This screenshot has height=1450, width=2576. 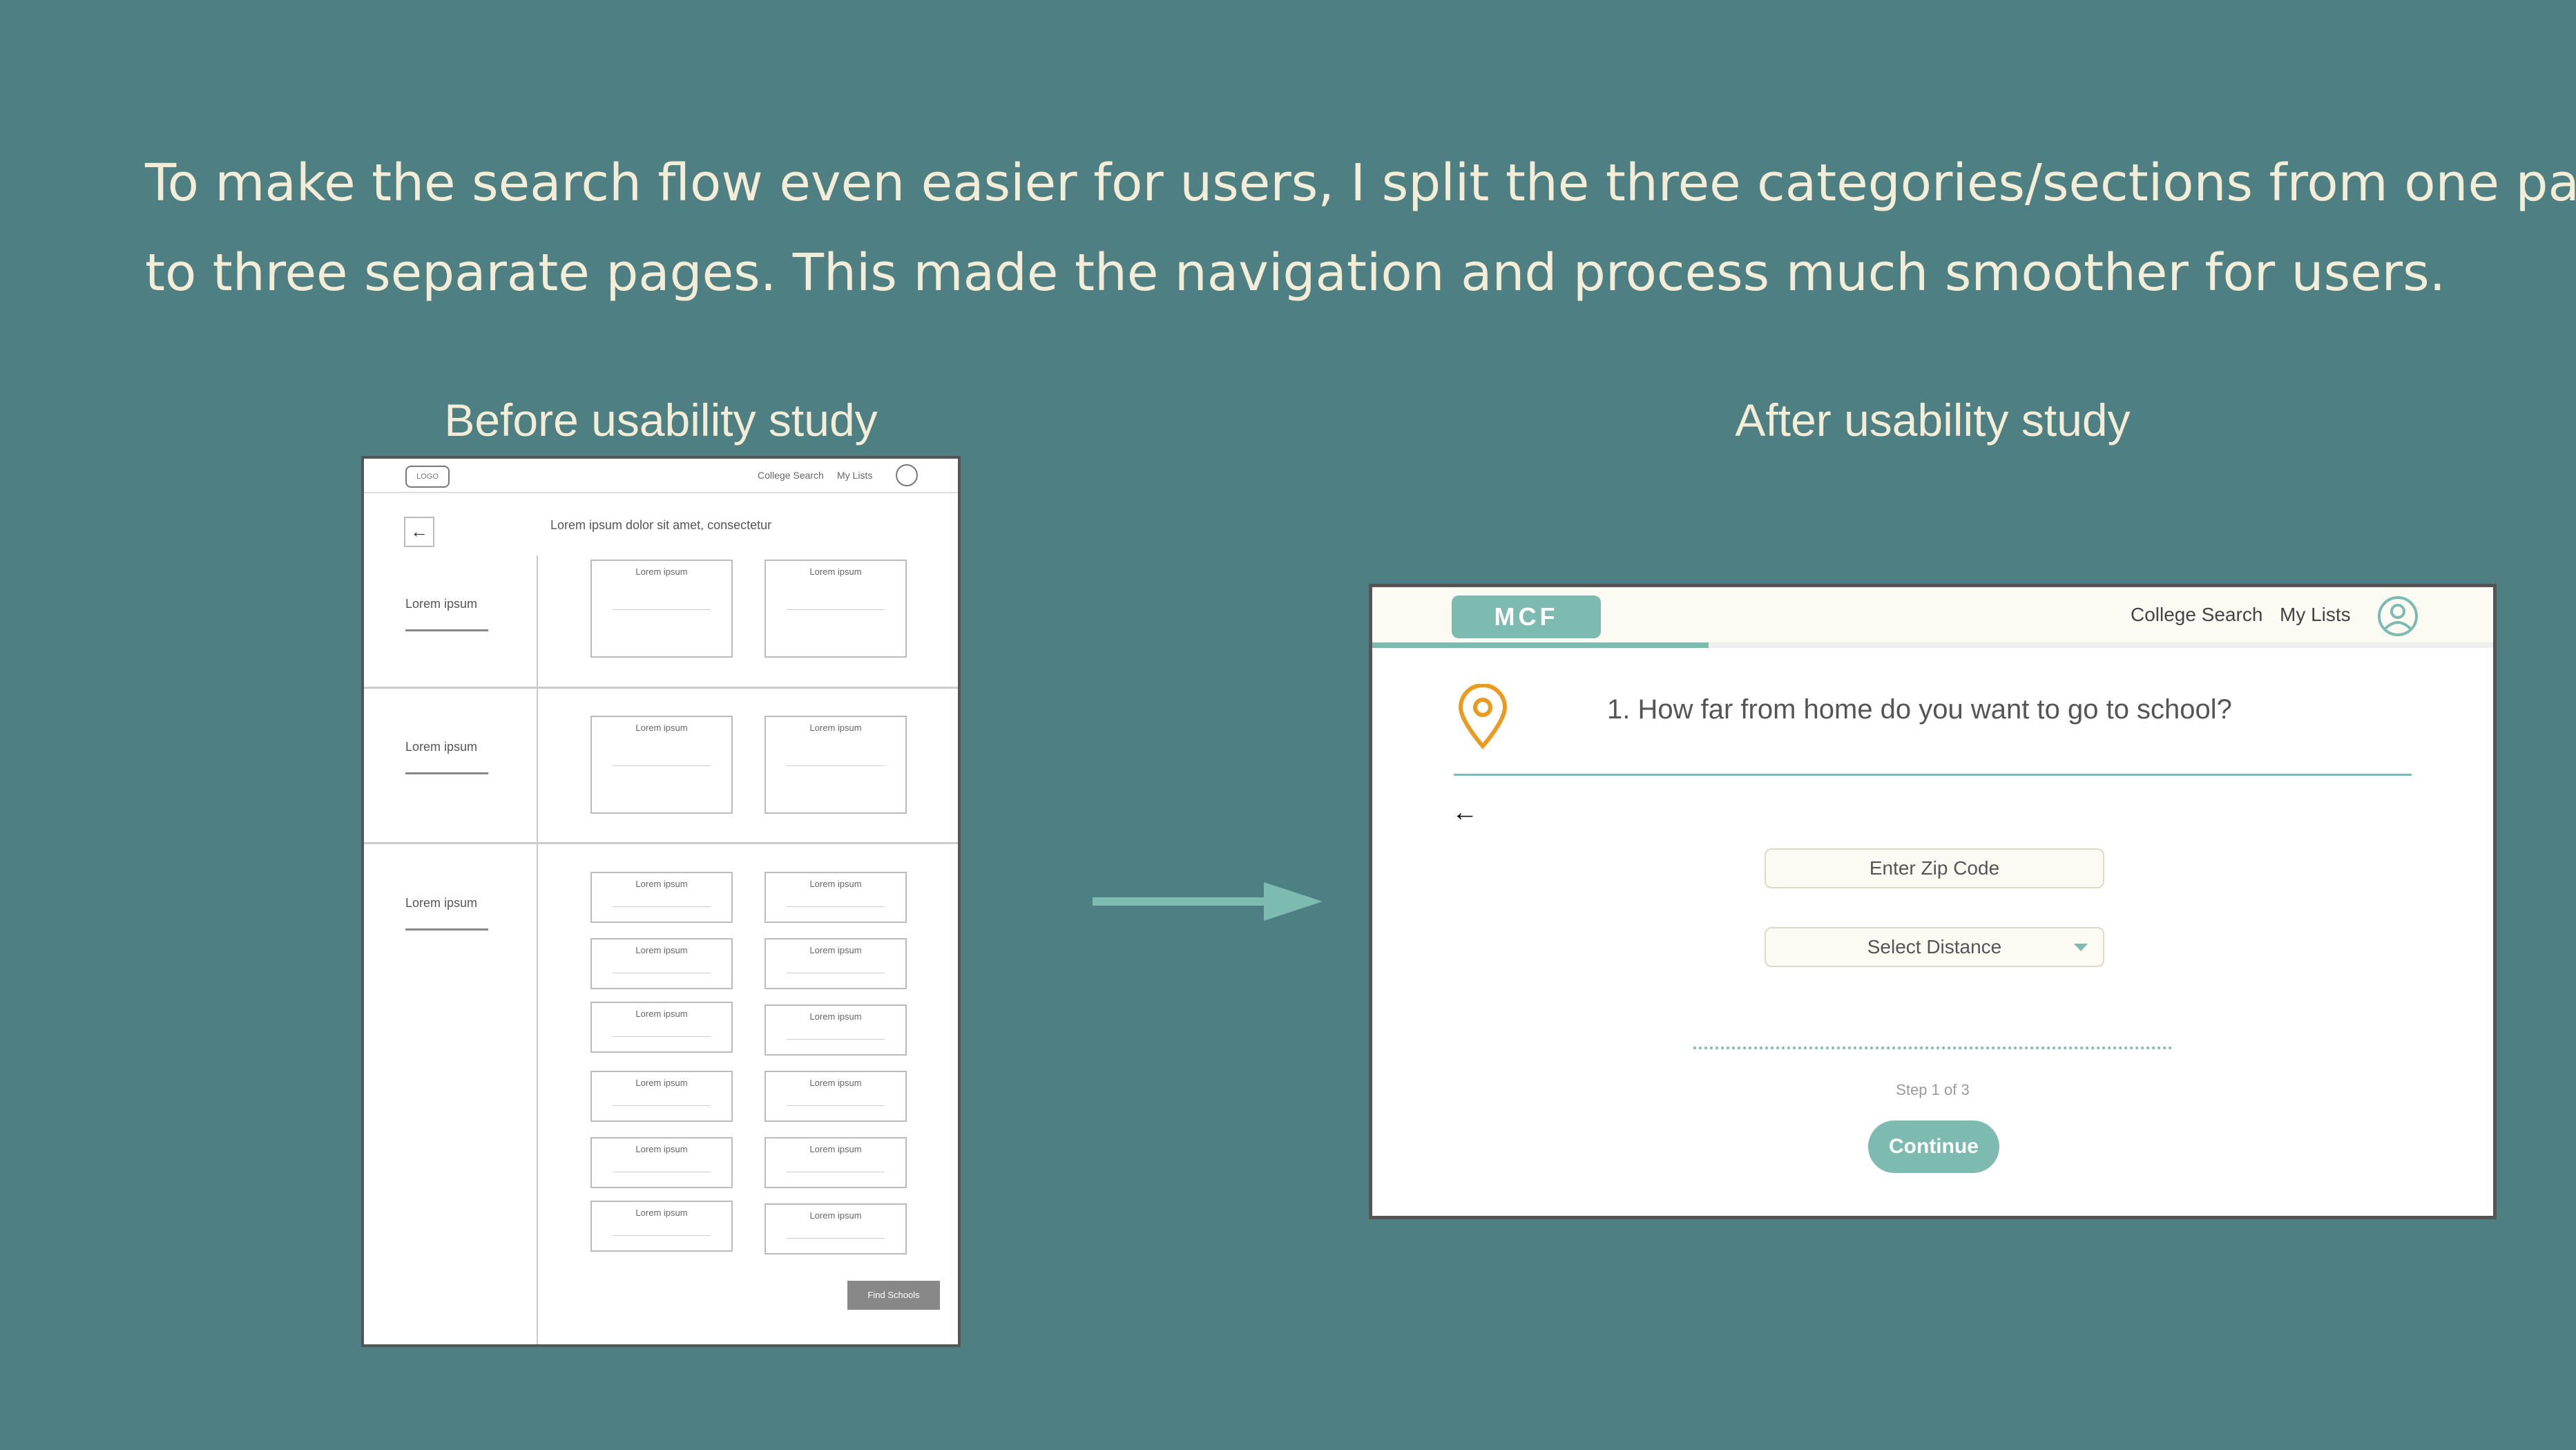 What do you see at coordinates (427, 477) in the screenshot?
I see `wire-logo: LOGO` at bounding box center [427, 477].